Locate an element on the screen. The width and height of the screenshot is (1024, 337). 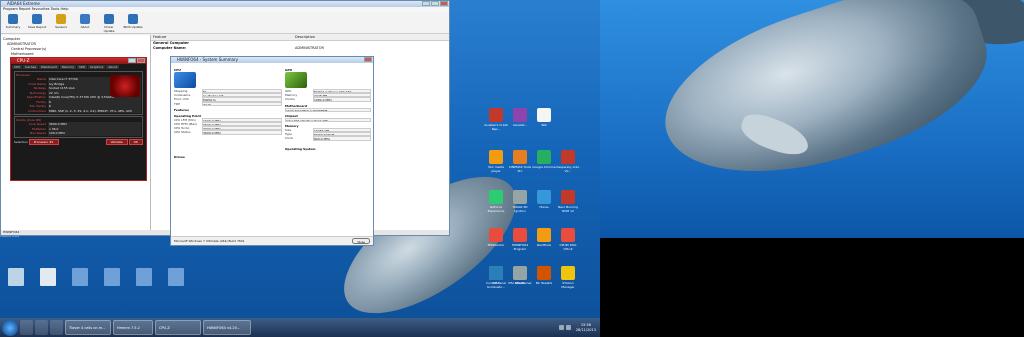
nvidia-logo-icon is located at coordinates (296, 80).